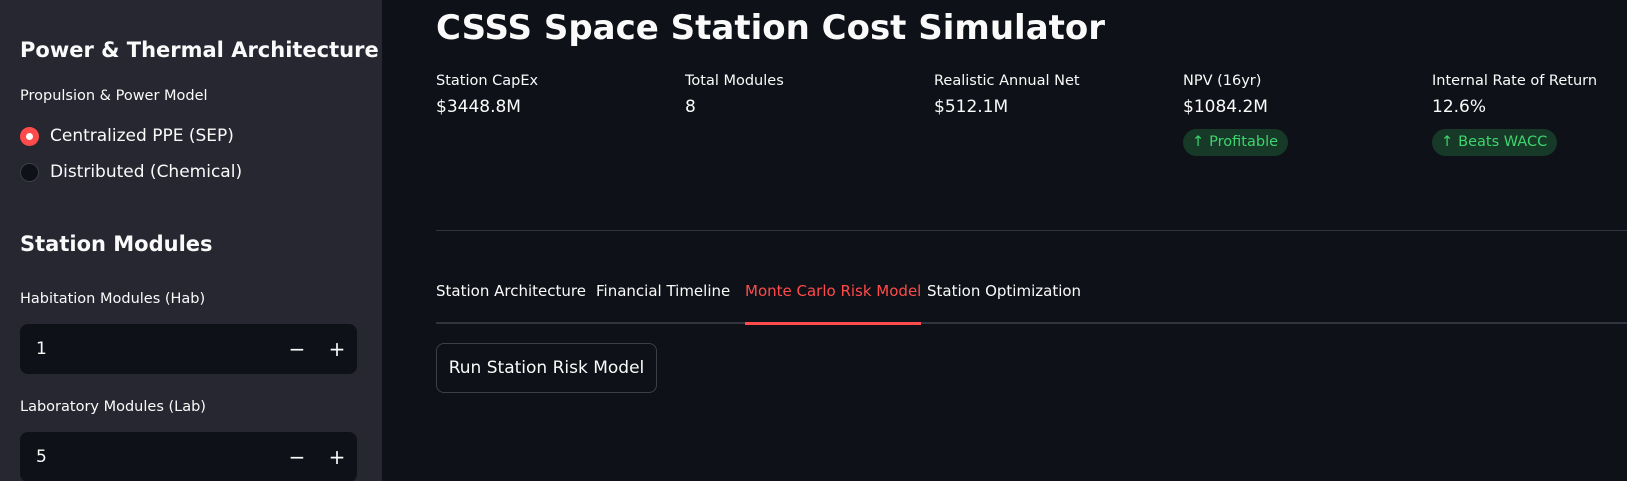 The width and height of the screenshot is (1627, 481). I want to click on tab-station-architecture: Station Architecture, so click(511, 303).